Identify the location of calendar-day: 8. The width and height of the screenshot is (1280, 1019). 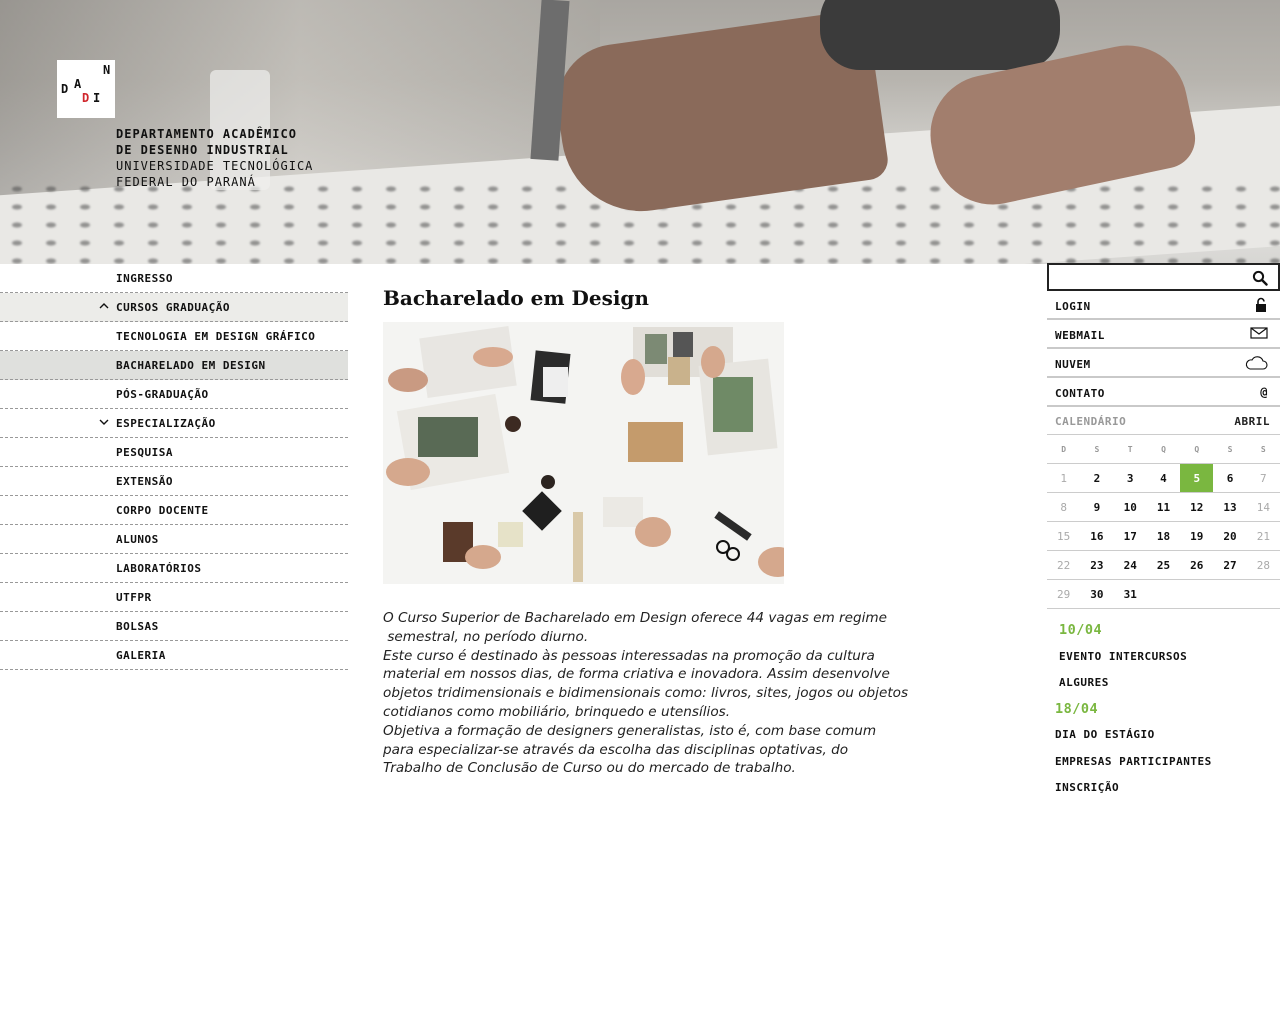
(1064, 507).